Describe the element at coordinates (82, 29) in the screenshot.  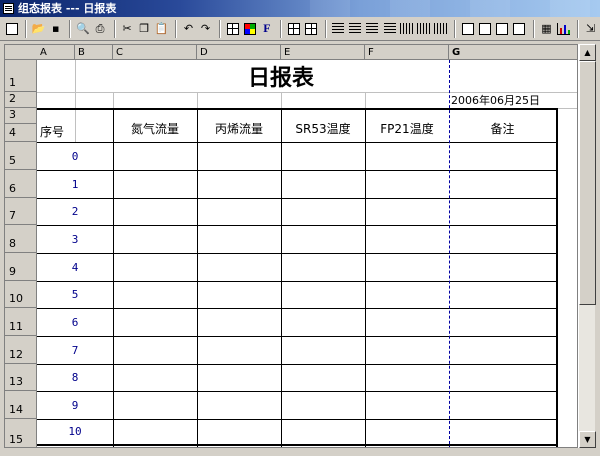
I see `print-preview-icon: 🔍` at that location.